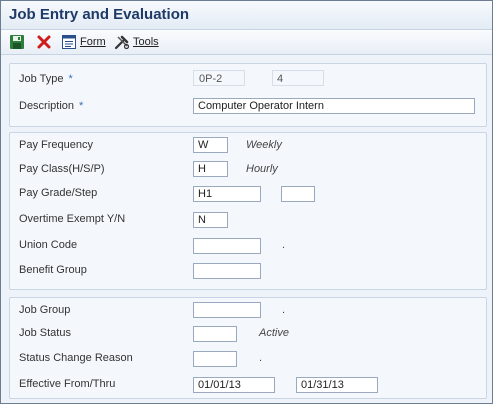  I want to click on job-type-label: Job Type *, so click(46, 79).